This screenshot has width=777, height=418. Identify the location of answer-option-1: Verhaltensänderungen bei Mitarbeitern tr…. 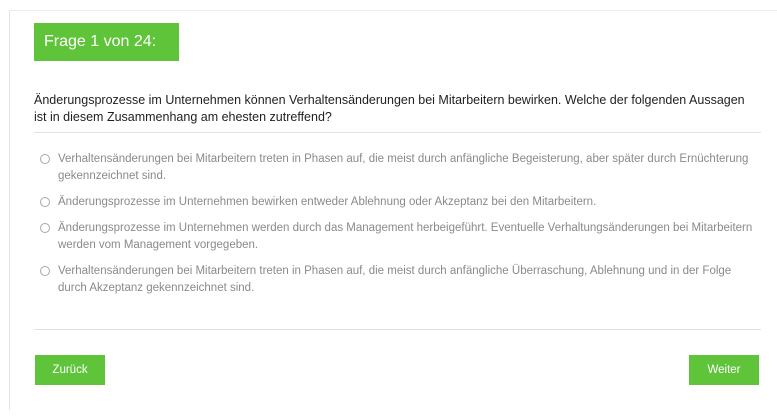
(400, 168).